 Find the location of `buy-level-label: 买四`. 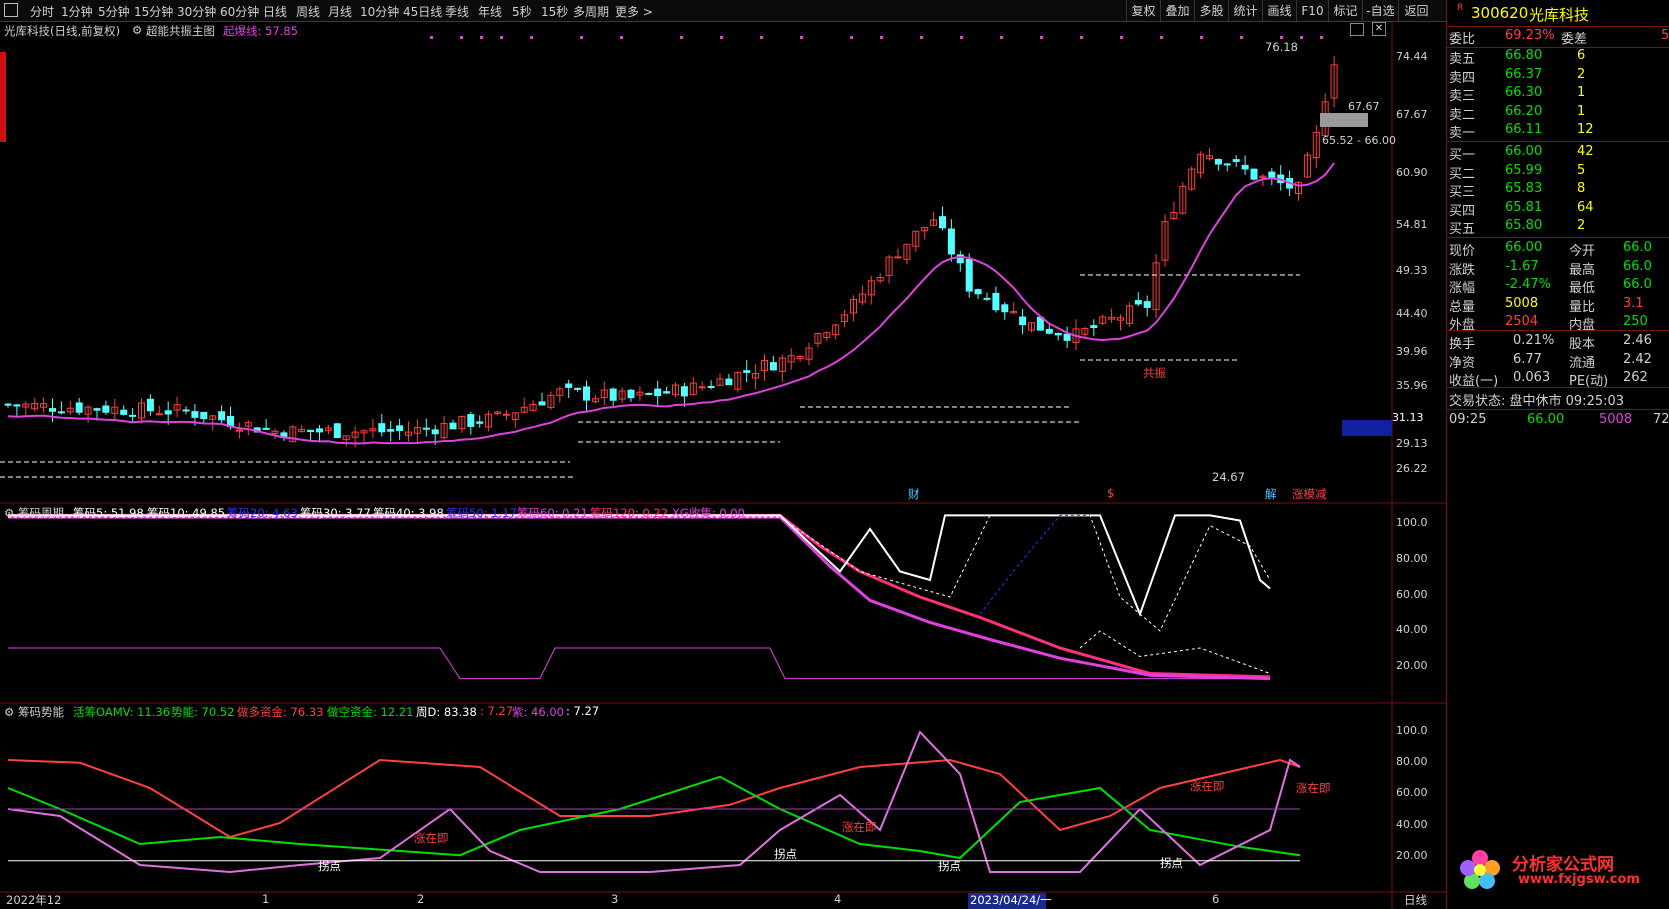

buy-level-label: 买四 is located at coordinates (1462, 211).